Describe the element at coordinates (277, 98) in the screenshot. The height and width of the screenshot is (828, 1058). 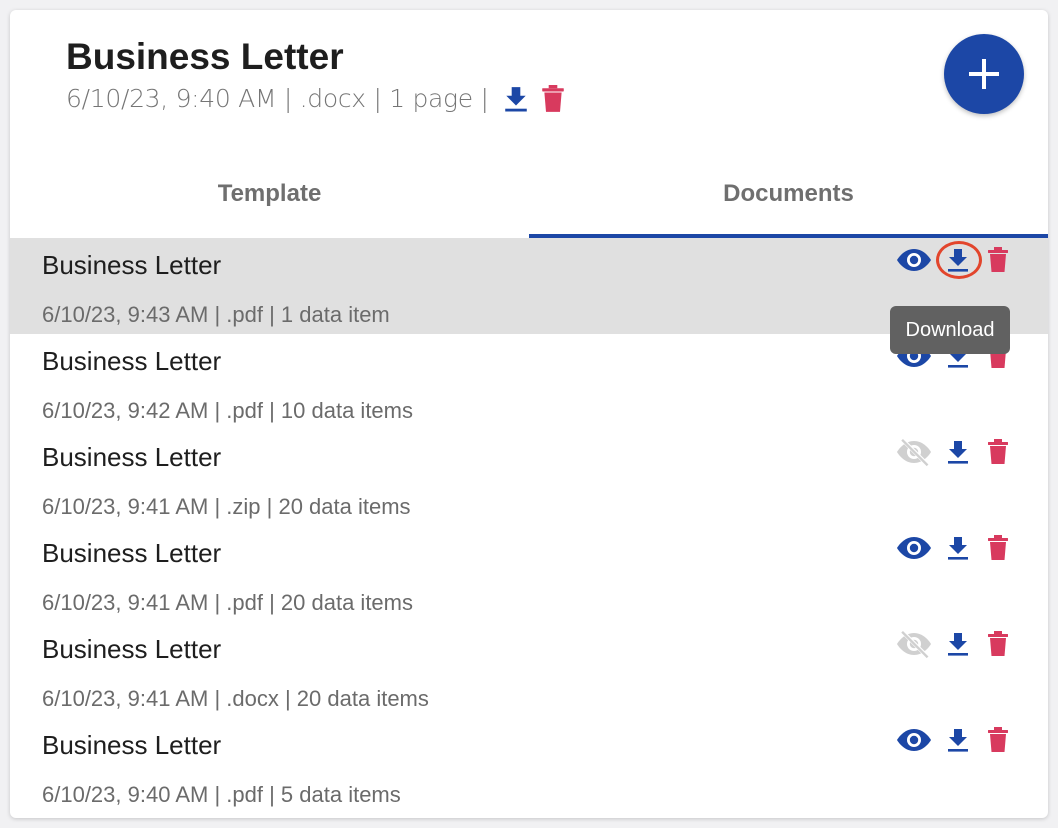
I see `template-meta: 6/10/23, 9:40 AM | .docx | 1 page |` at that location.